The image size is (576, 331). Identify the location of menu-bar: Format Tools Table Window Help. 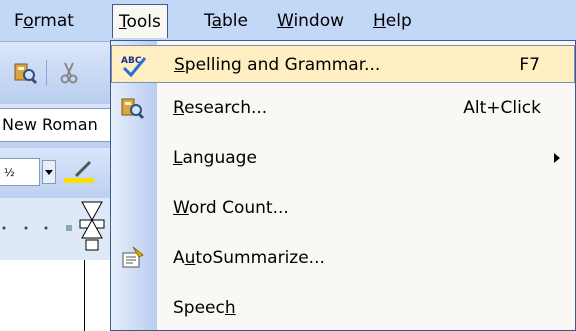
(288, 21).